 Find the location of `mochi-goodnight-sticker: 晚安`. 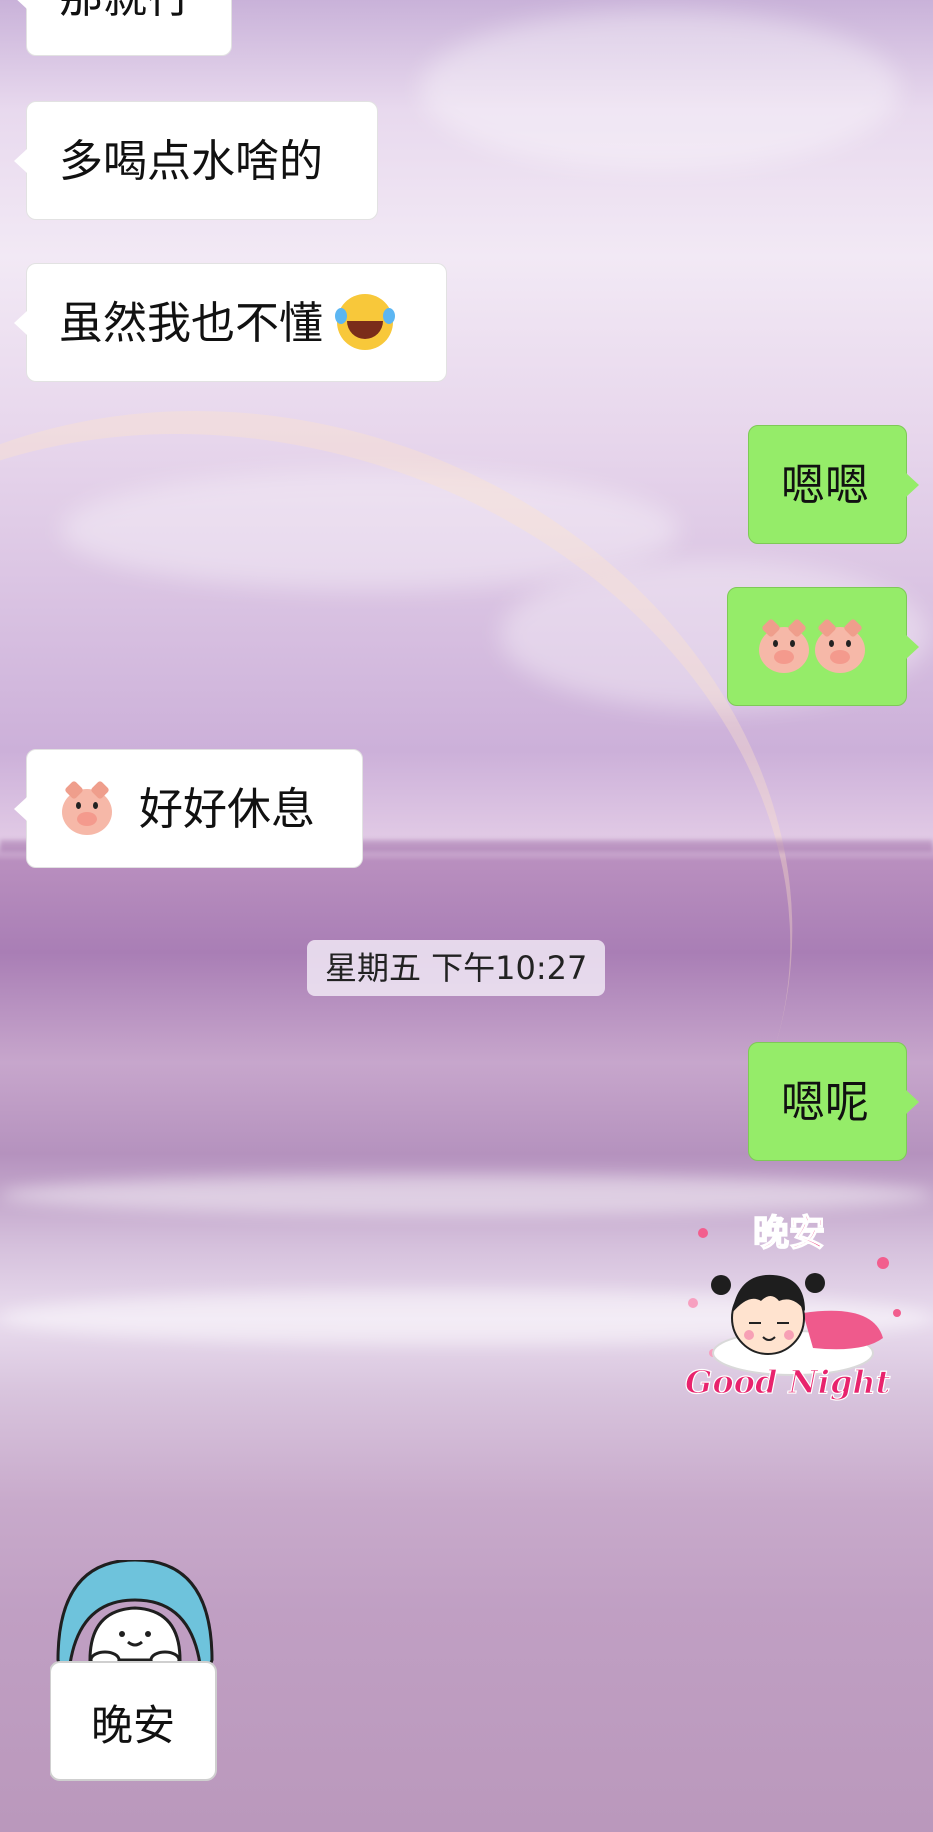

mochi-goodnight-sticker: 晚安 is located at coordinates (135, 1672).